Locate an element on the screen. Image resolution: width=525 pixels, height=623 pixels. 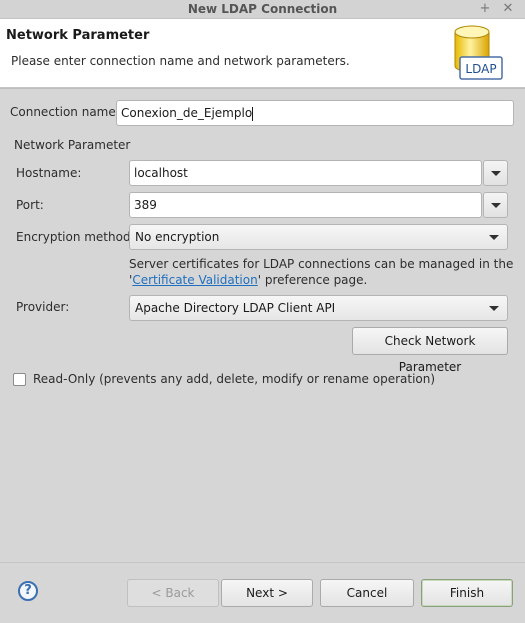
port-input: 389 is located at coordinates (305, 205).